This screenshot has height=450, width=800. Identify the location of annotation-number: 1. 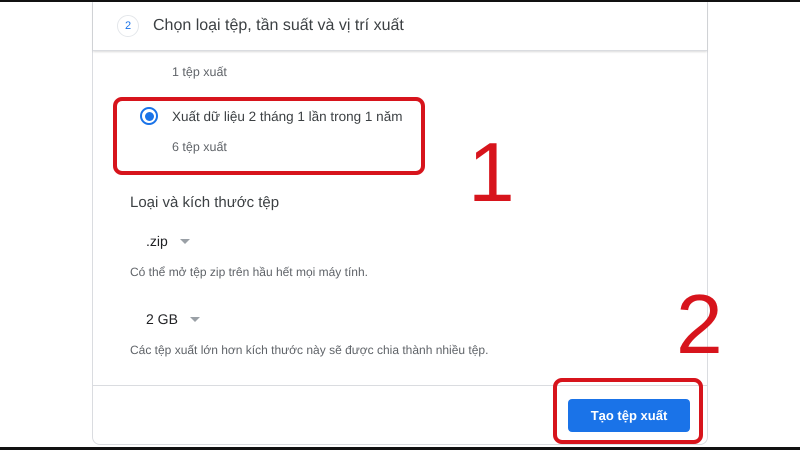
(491, 172).